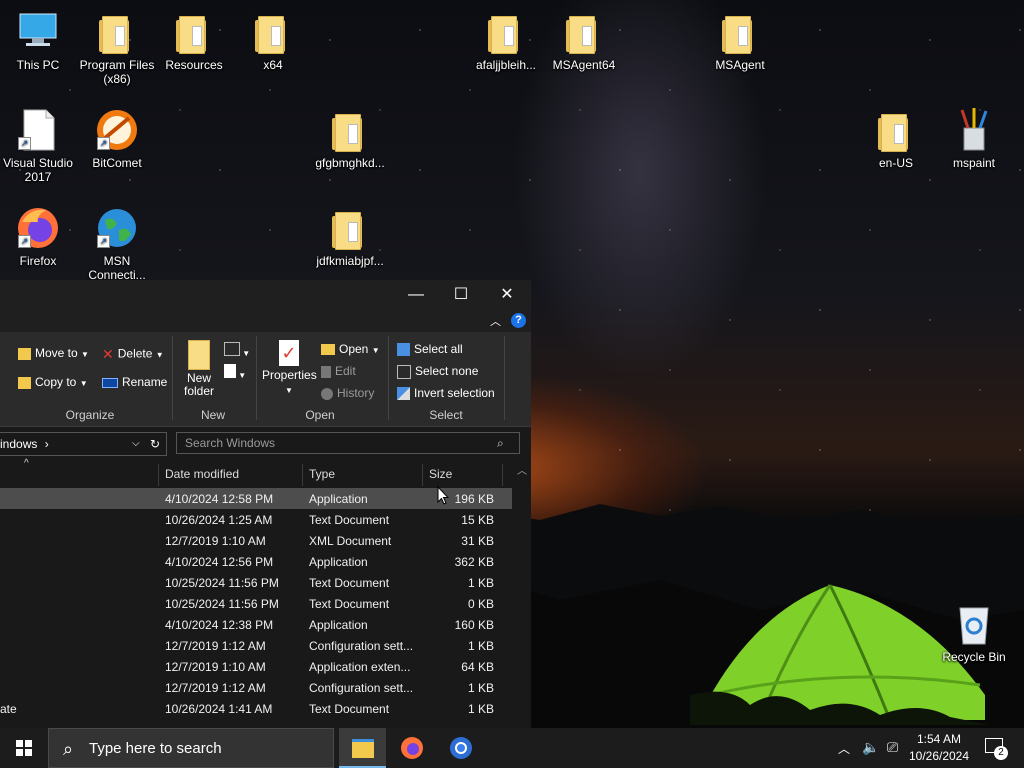 The image size is (1024, 769). I want to click on column-type: Type, so click(322, 474).